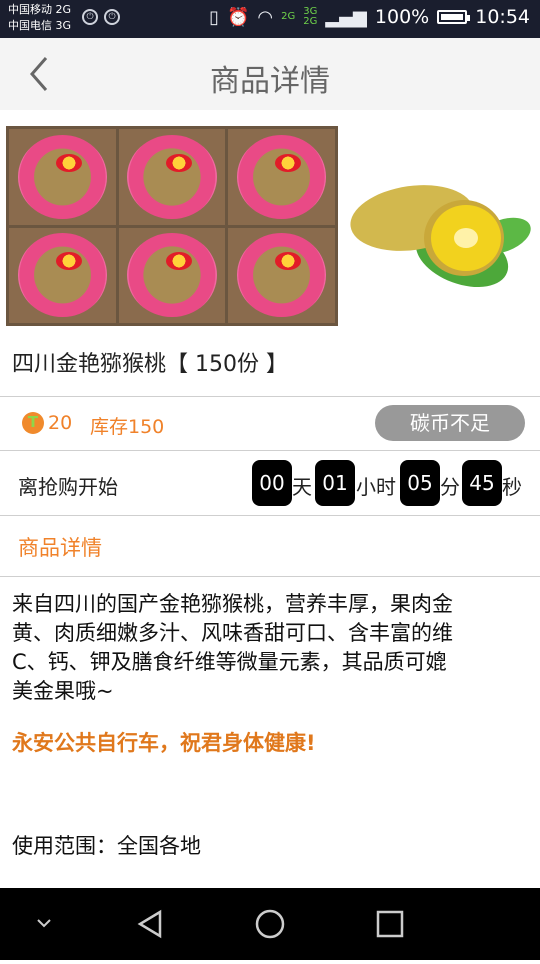 This screenshot has width=540, height=964. What do you see at coordinates (335, 483) in the screenshot?
I see `countdown-hours: 01` at bounding box center [335, 483].